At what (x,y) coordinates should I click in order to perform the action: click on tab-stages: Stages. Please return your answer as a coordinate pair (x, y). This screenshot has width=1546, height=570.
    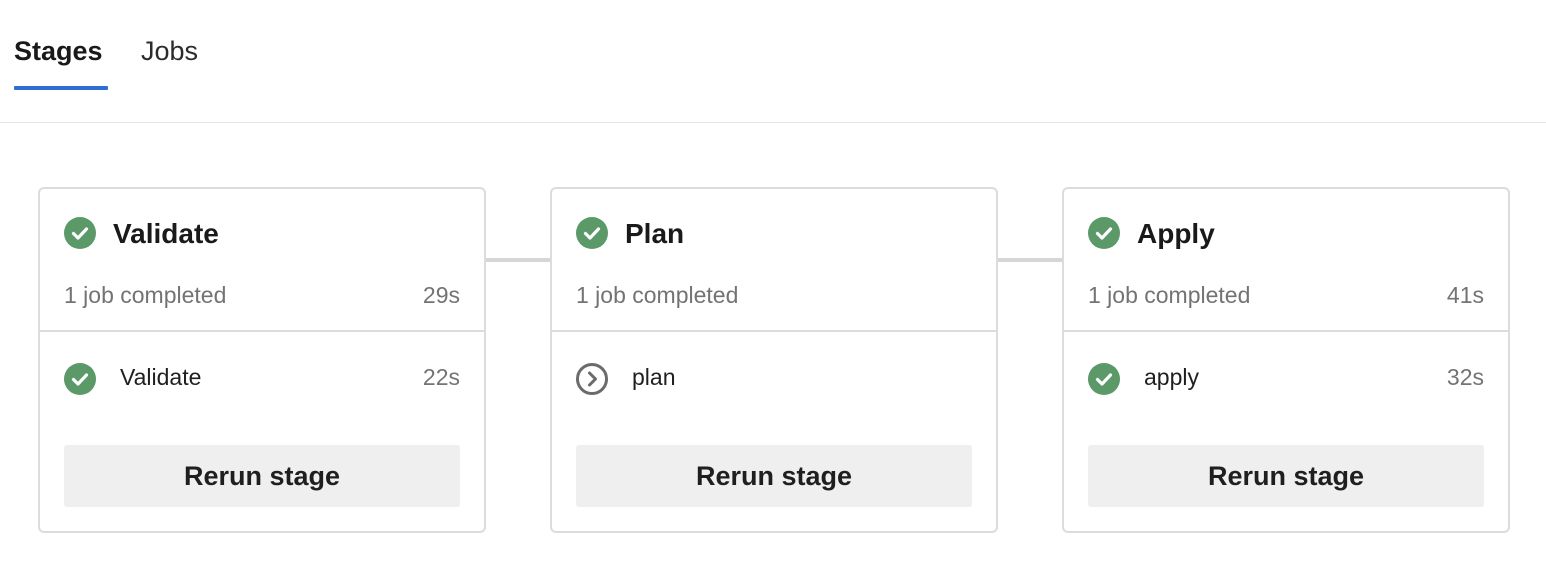
    Looking at the image, I should click on (61, 61).